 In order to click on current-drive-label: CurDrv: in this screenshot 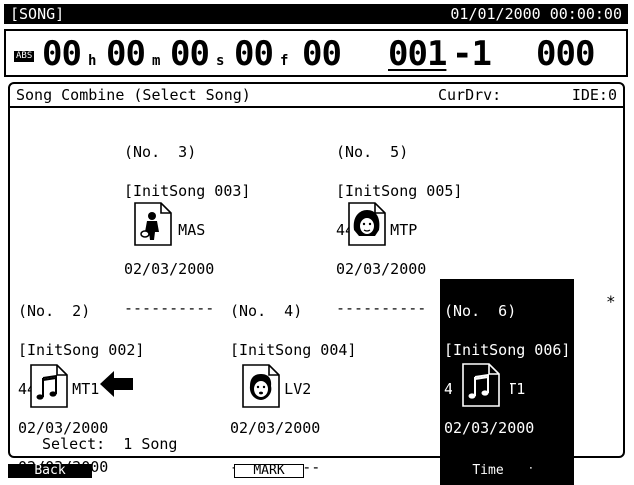, I will do `click(470, 95)`.